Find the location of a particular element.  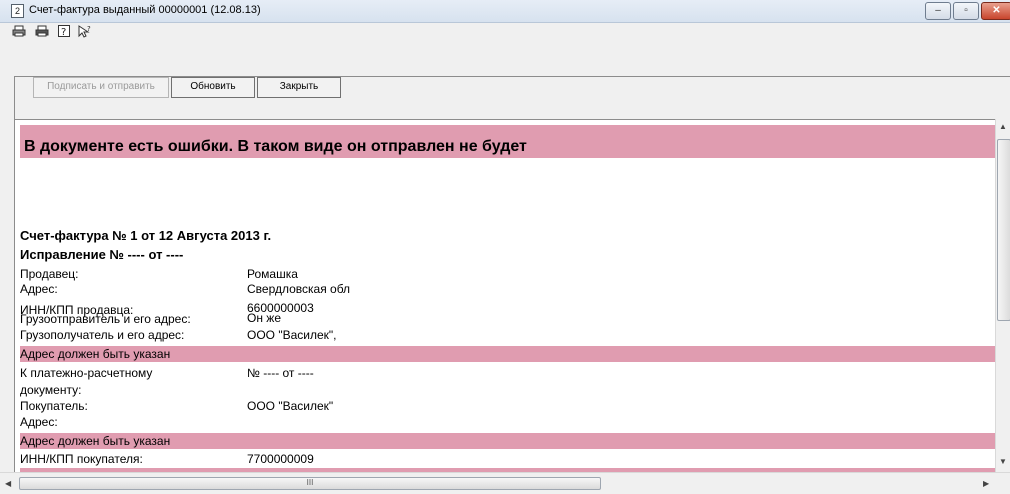

field-value: ООО "Василек", is located at coordinates (292, 335).